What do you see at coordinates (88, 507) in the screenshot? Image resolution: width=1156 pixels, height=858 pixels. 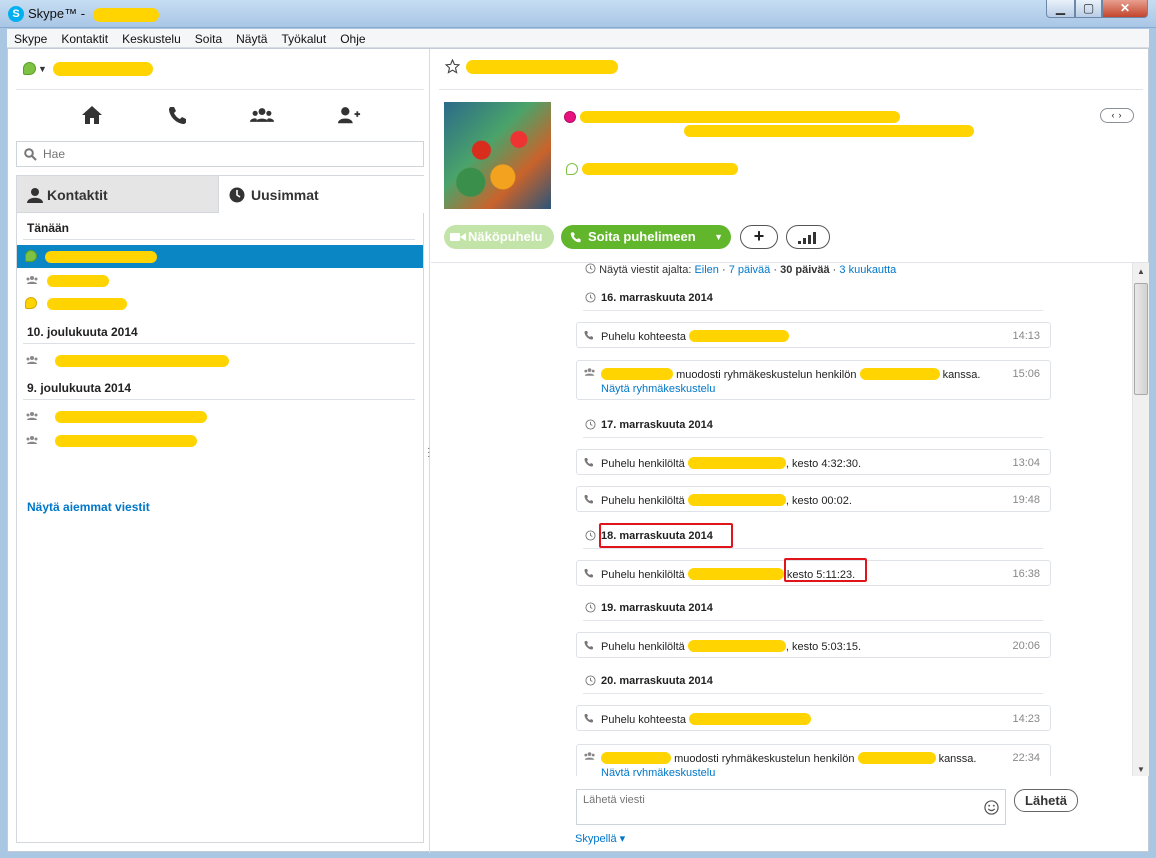 I see `show-older-messages-link: Näytä aiemmat viestit` at bounding box center [88, 507].